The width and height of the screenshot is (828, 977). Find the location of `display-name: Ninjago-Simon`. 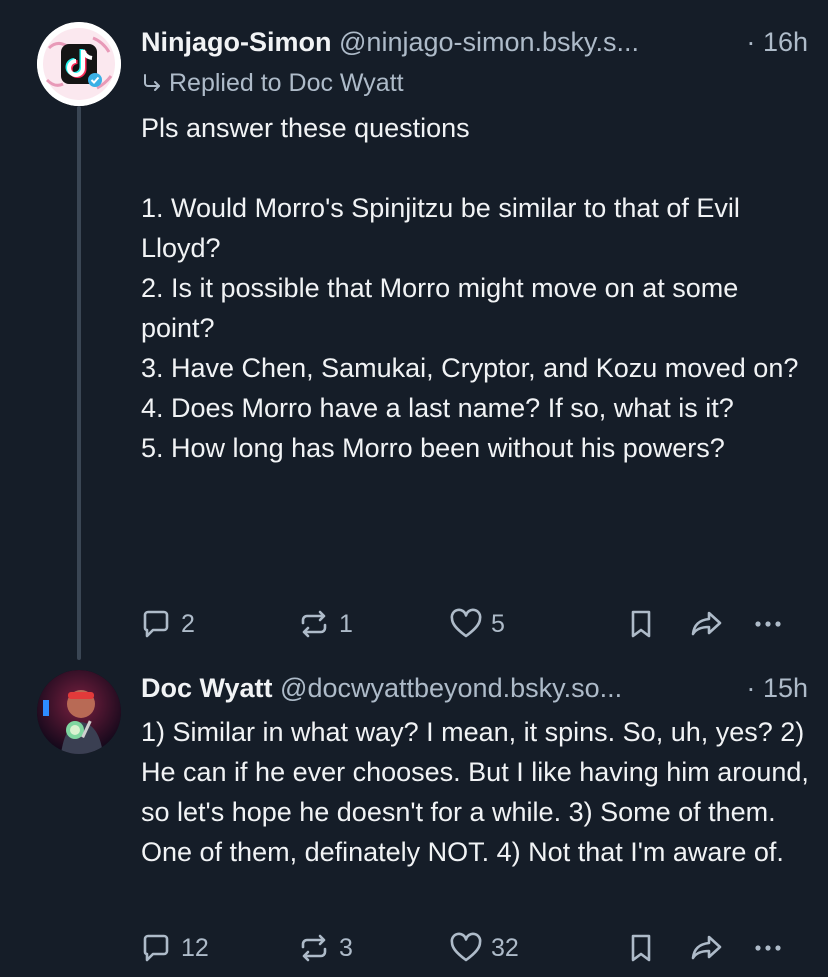

display-name: Ninjago-Simon is located at coordinates (236, 42).